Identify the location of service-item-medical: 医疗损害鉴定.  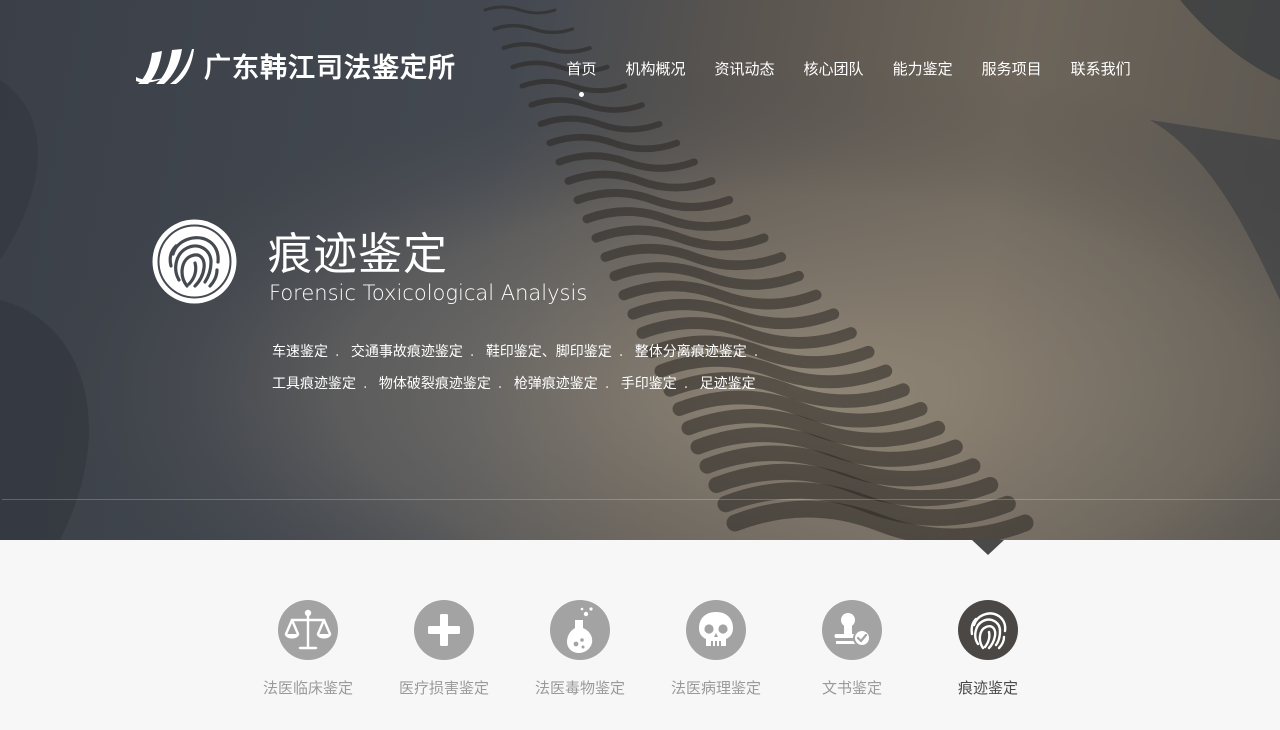
(444, 649).